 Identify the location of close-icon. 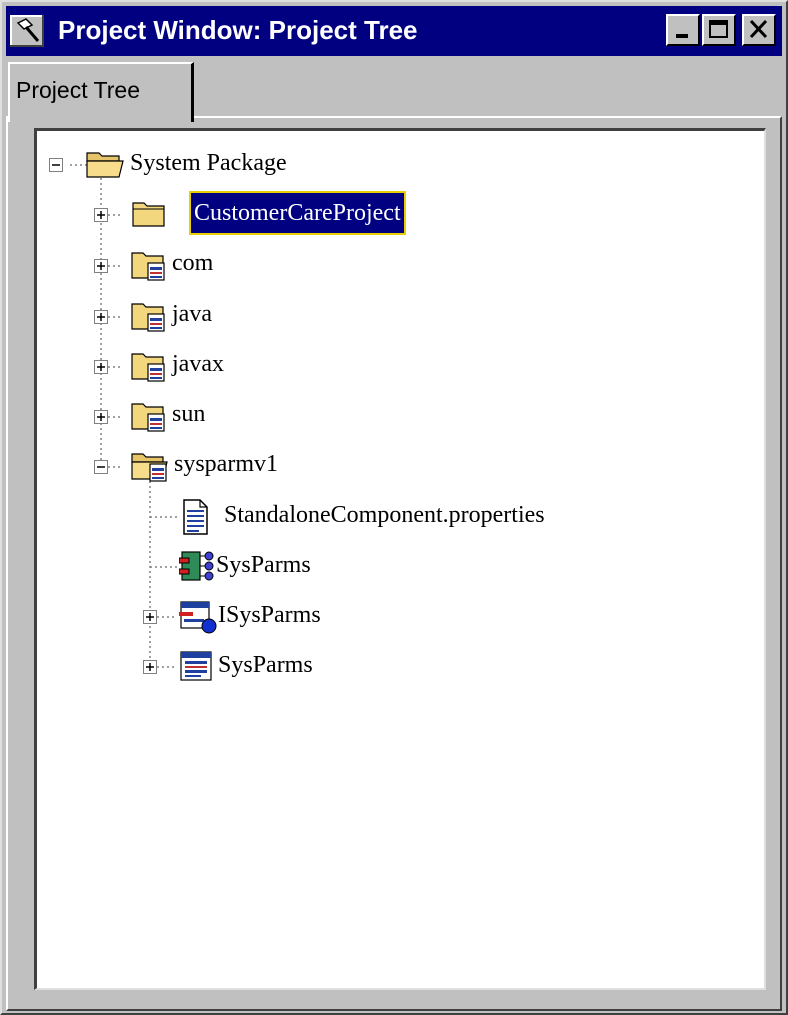
(758, 29).